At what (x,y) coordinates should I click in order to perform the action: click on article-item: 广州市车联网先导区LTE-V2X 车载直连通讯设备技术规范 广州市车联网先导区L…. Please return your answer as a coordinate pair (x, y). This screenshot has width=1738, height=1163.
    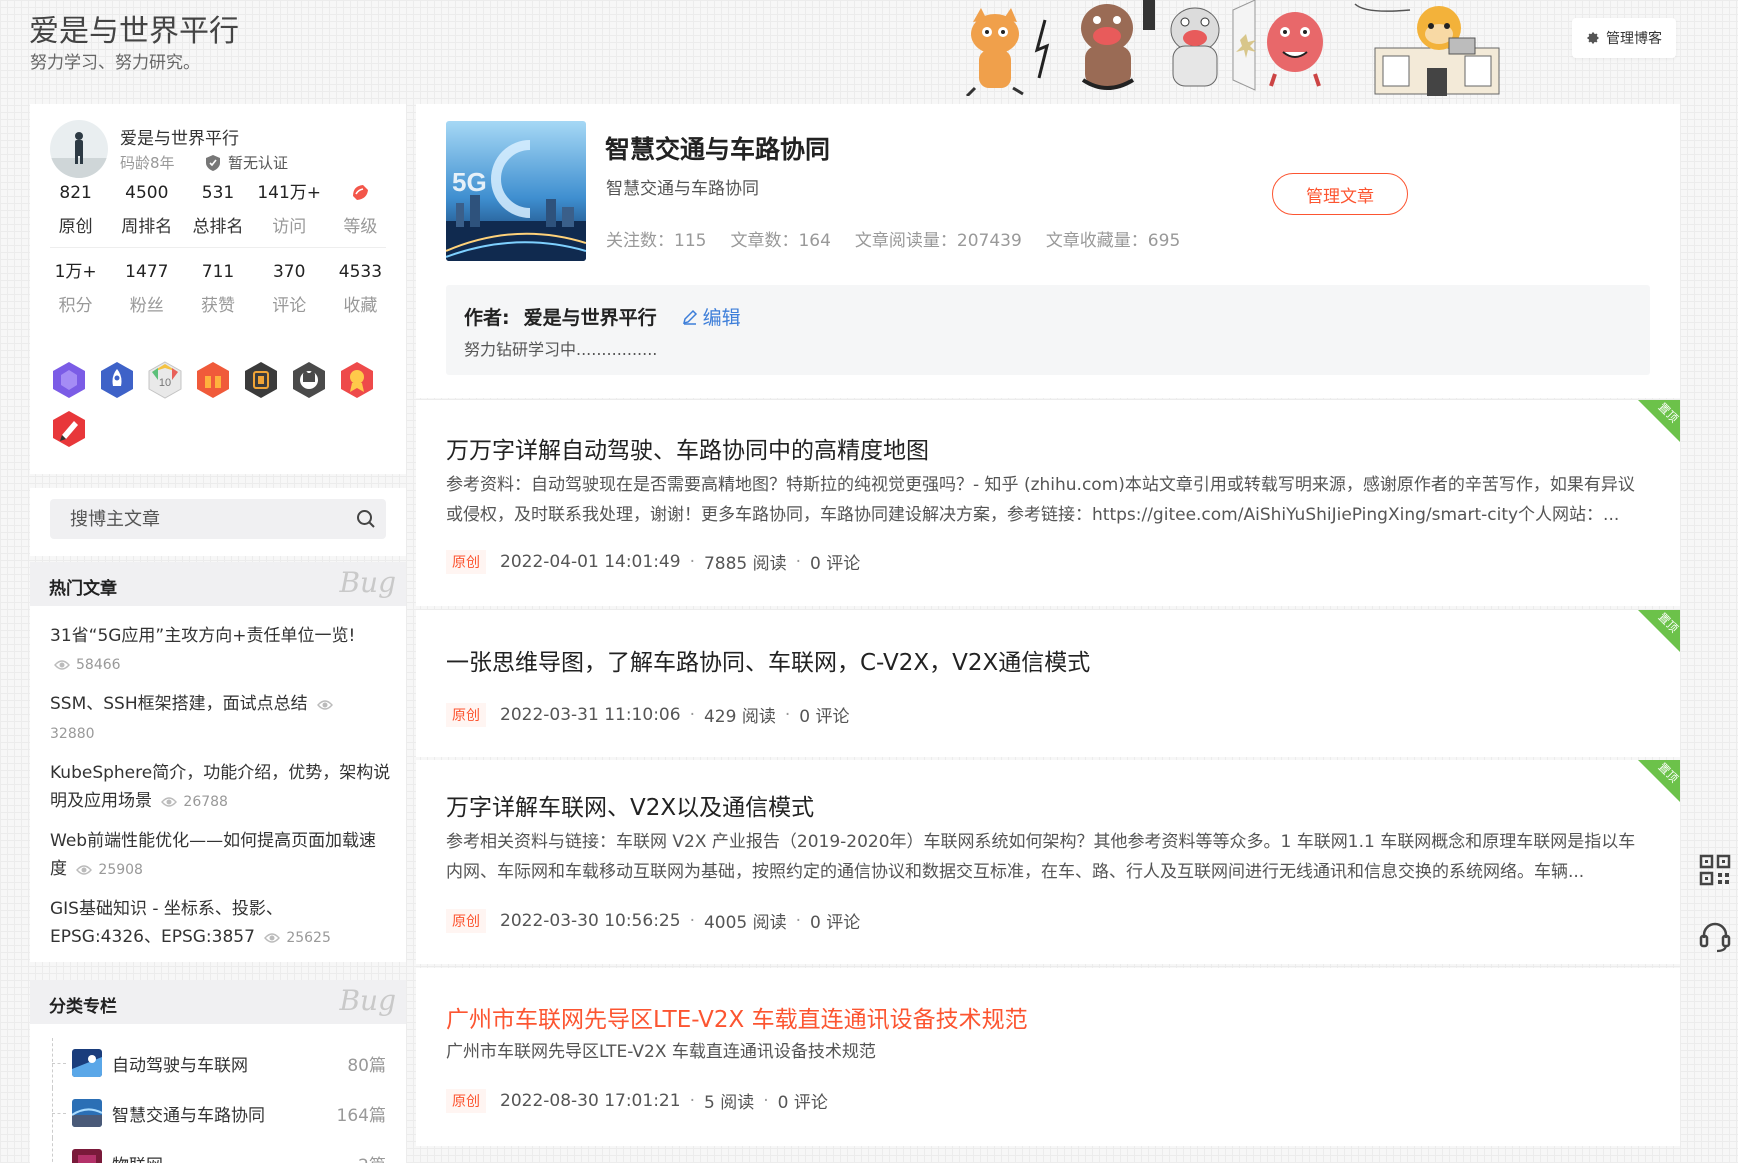
    Looking at the image, I should click on (1048, 1057).